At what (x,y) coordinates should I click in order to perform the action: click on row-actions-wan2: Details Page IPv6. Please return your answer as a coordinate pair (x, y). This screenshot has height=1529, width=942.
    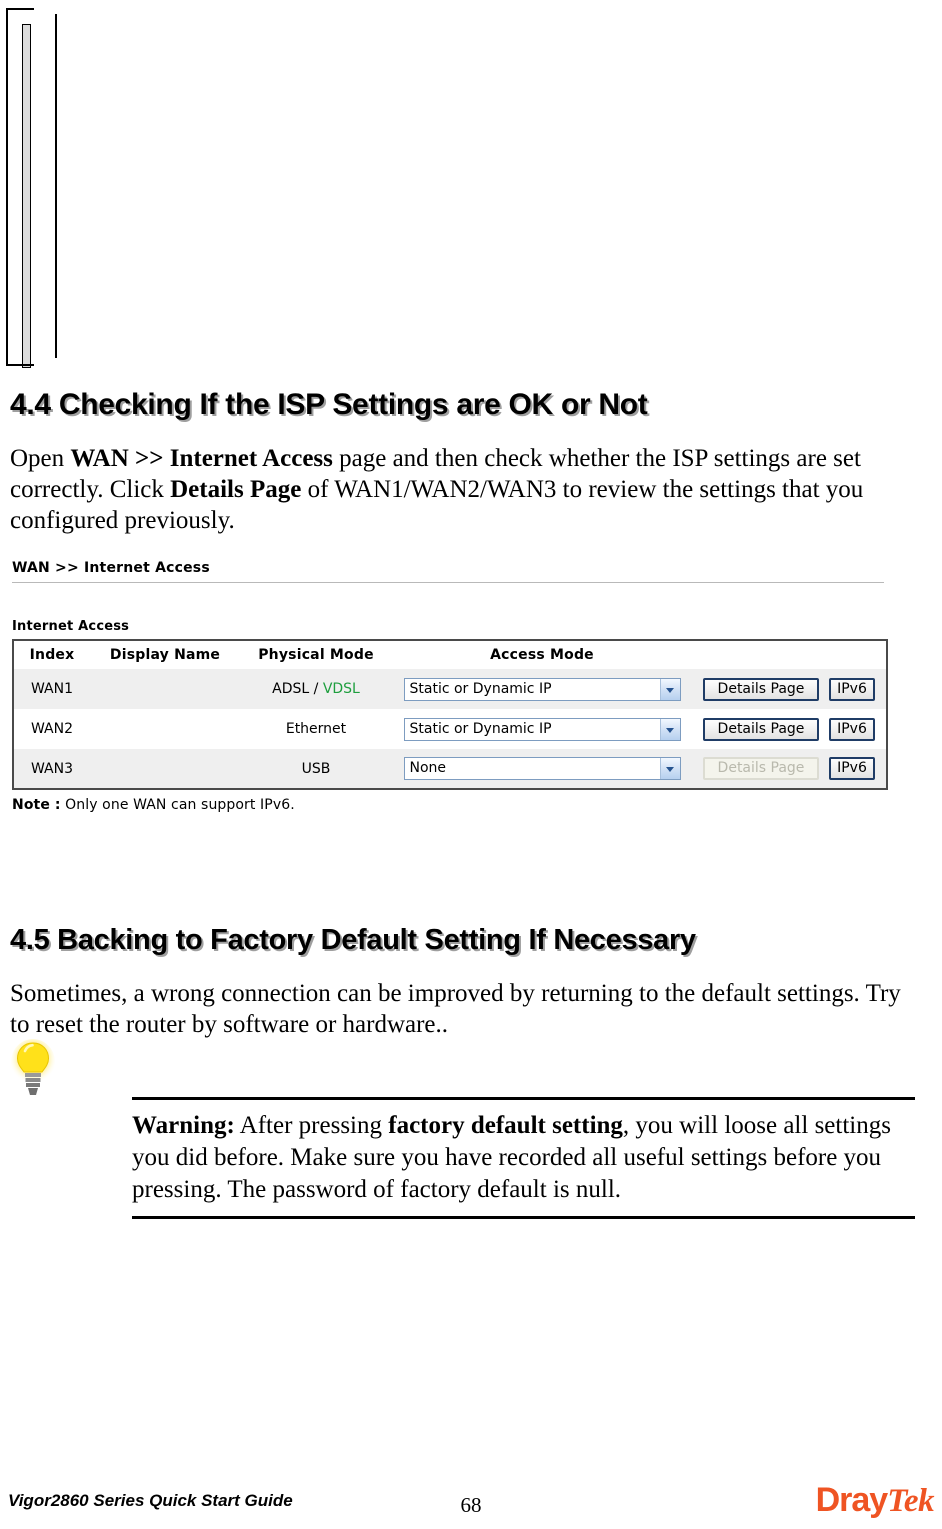
    Looking at the image, I should click on (789, 729).